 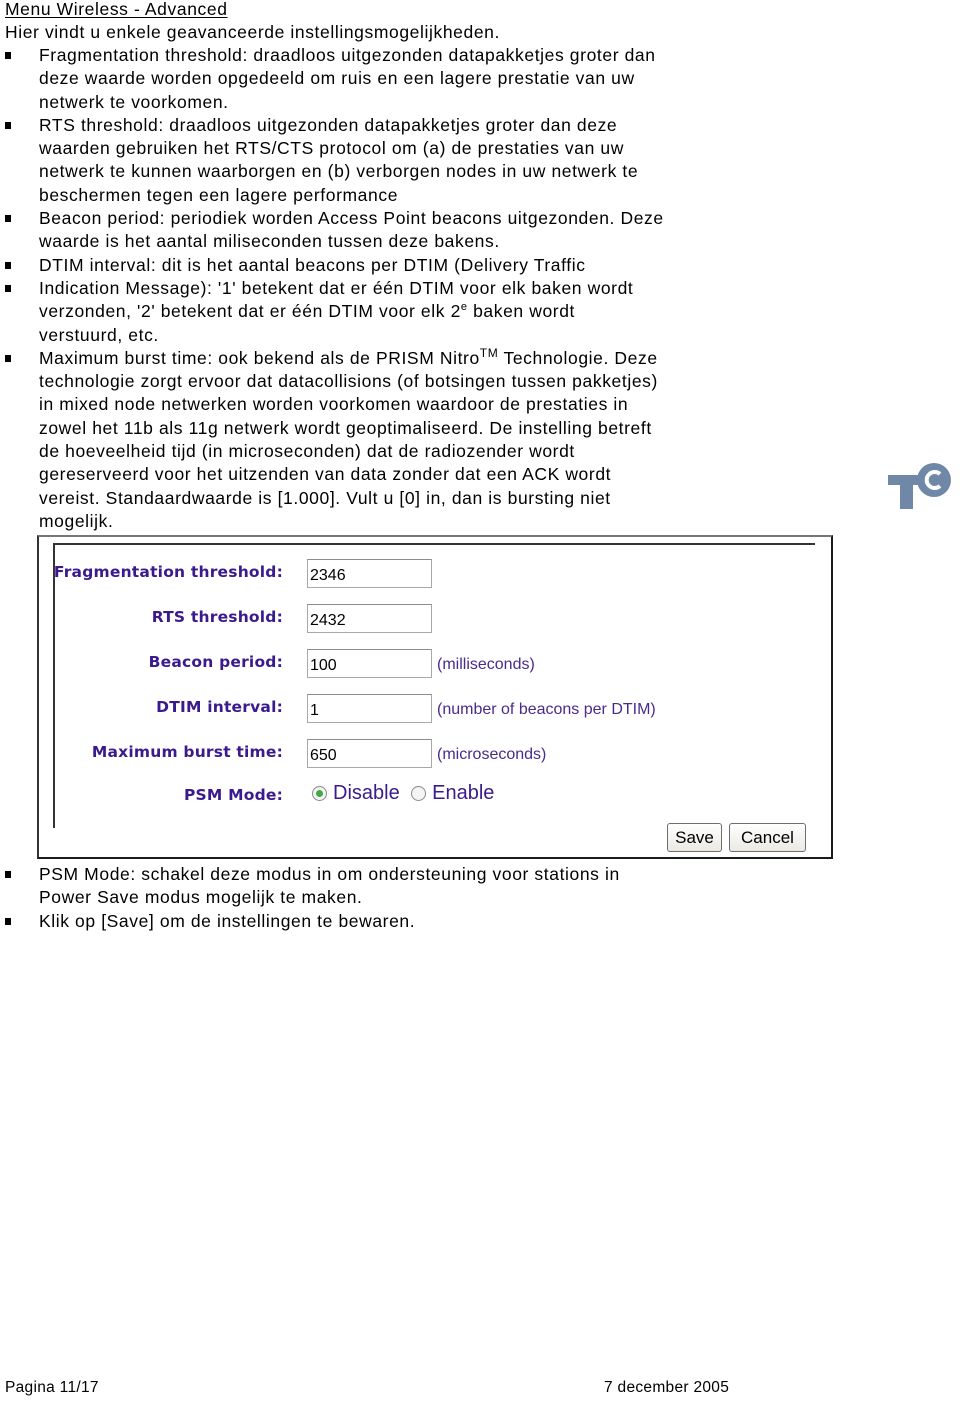 I want to click on bullet-line: netwerk te voorkomen., so click(x=134, y=101).